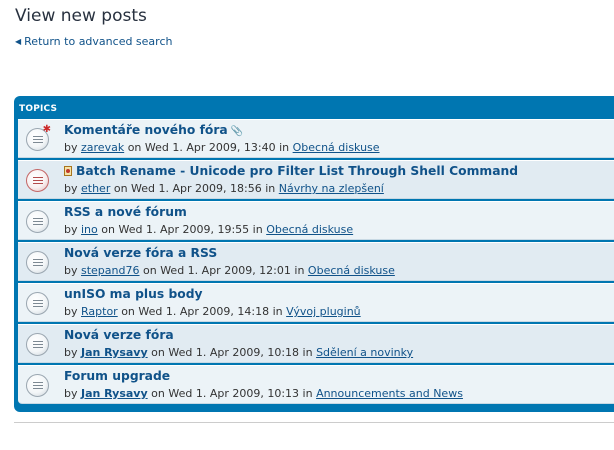  I want to click on topic-title-link: Komentáře nového fóra 📎, so click(153, 130).